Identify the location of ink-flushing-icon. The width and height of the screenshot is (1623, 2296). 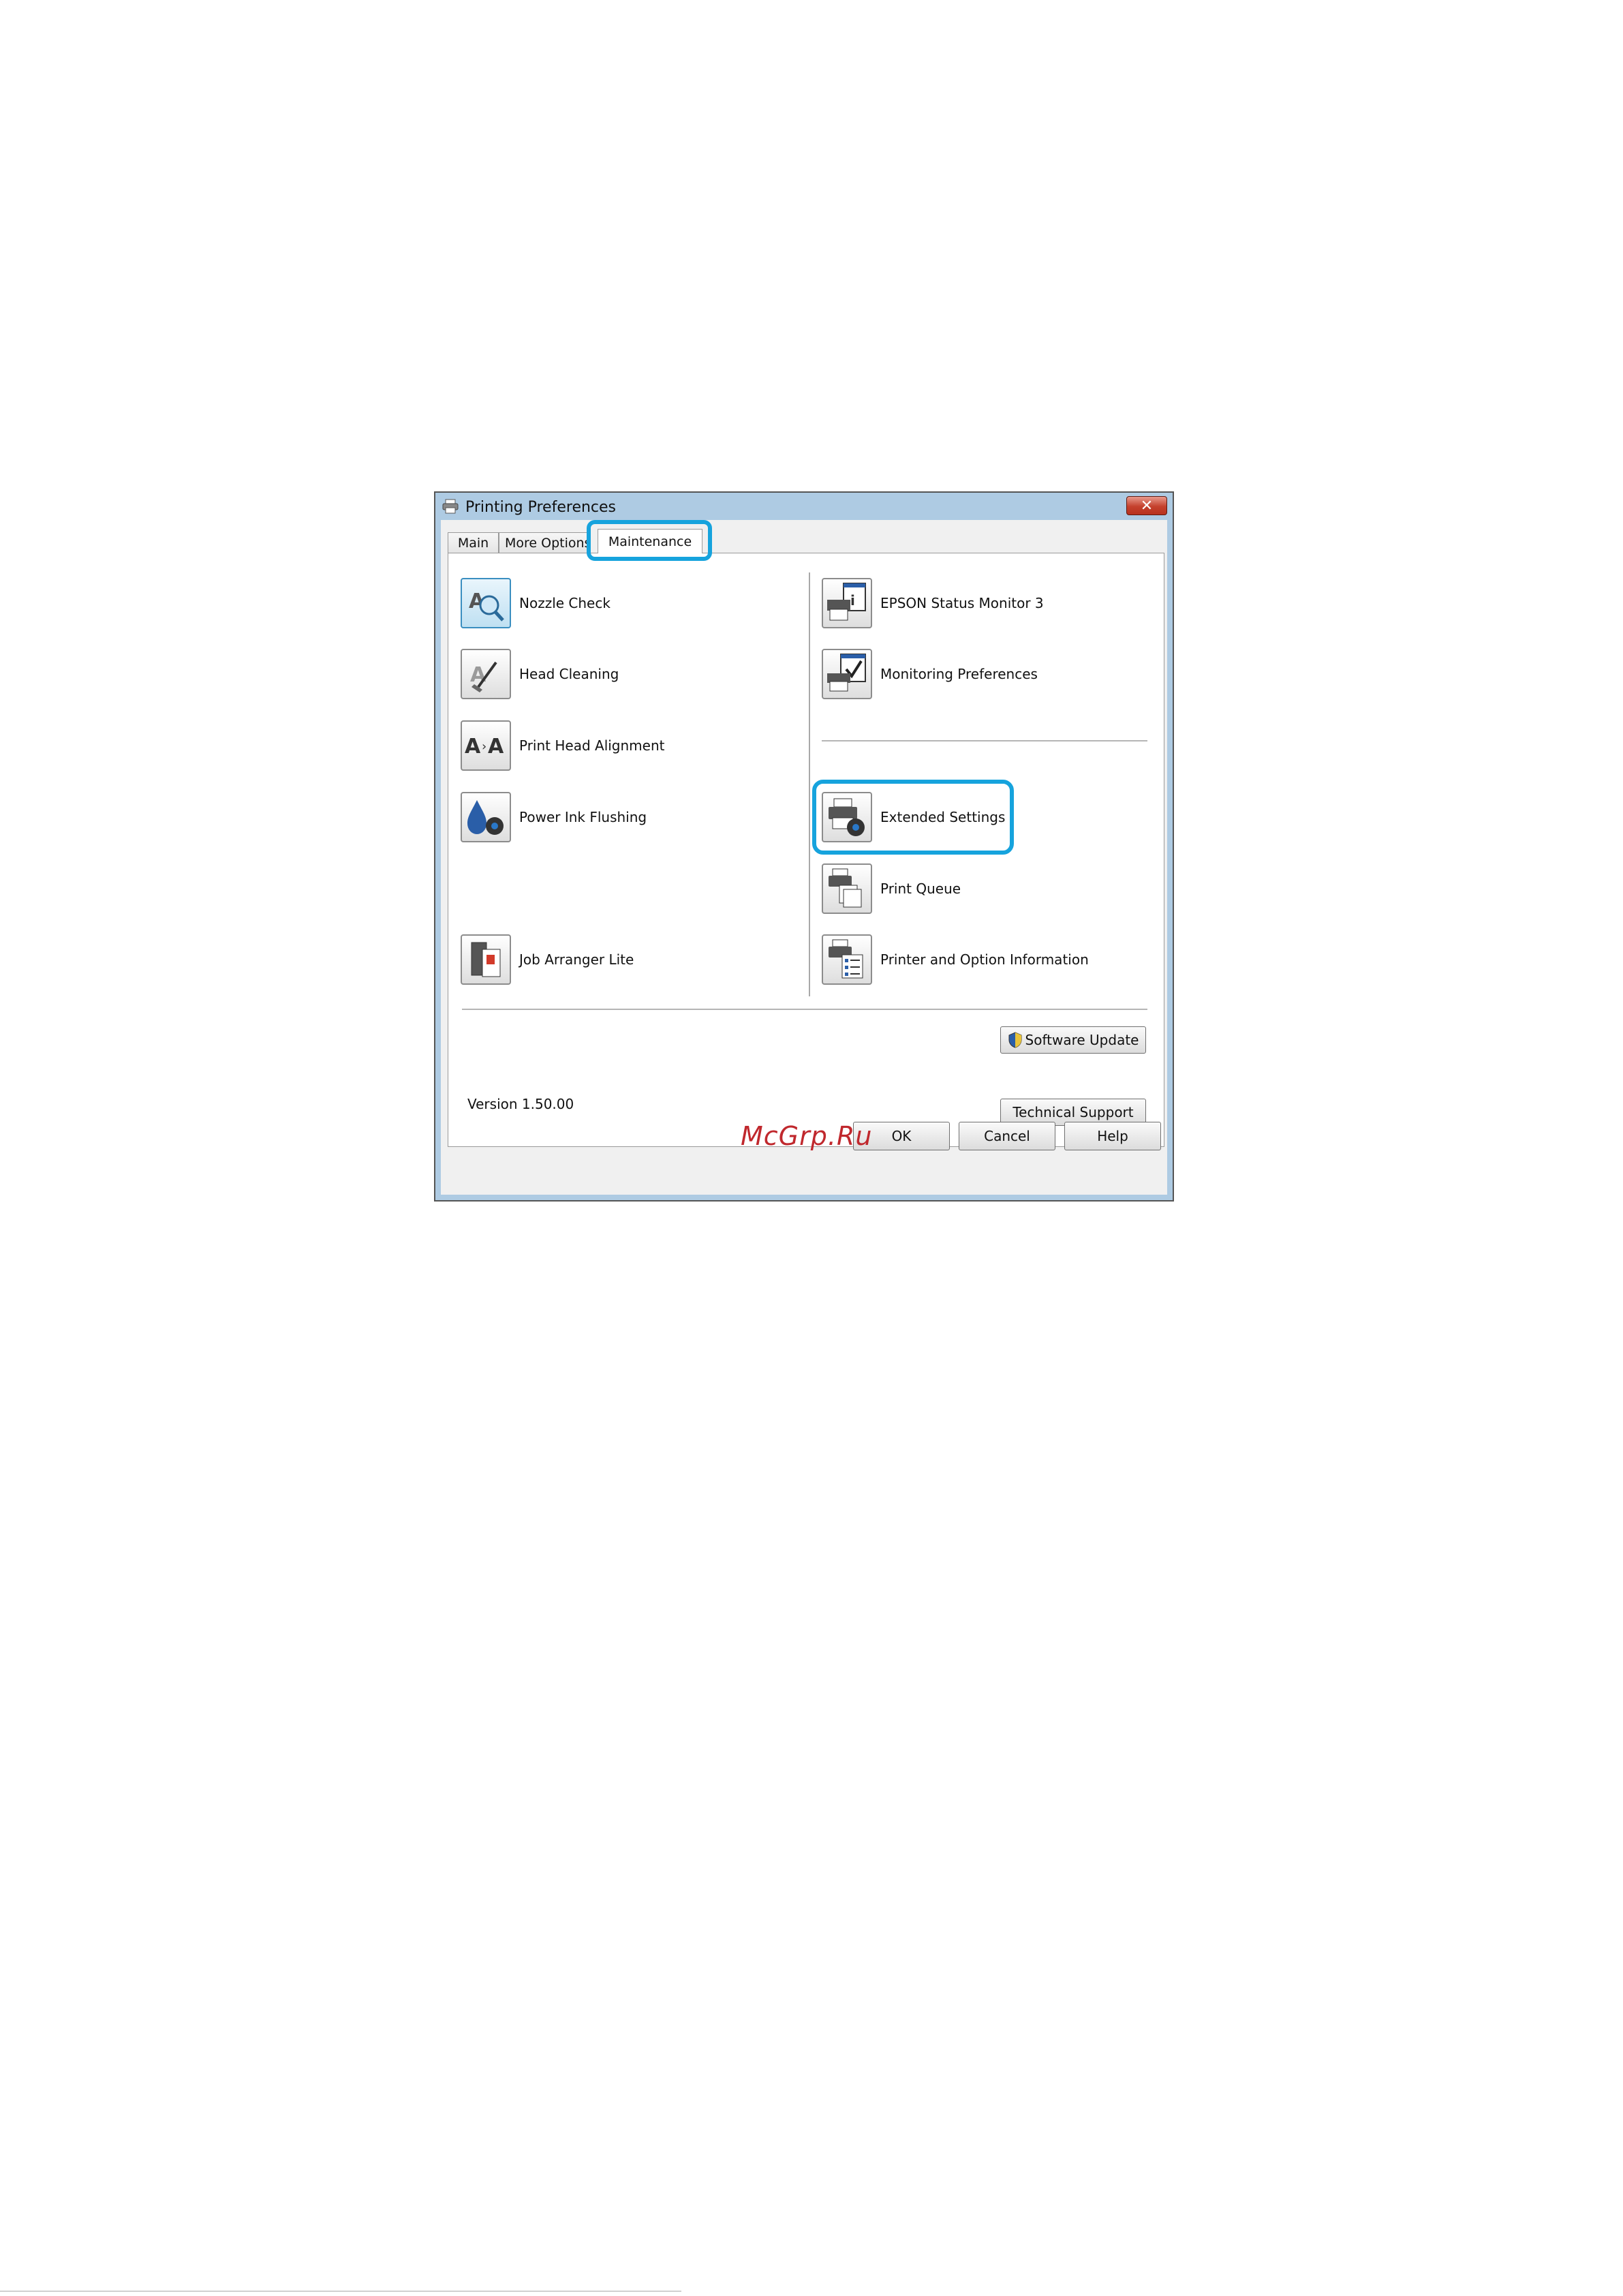
(486, 817).